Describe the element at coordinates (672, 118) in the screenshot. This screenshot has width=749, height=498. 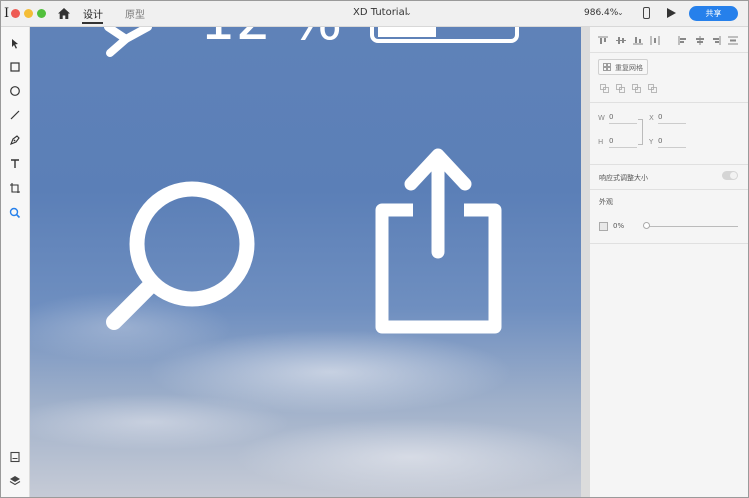
I see `x-field: 0` at that location.